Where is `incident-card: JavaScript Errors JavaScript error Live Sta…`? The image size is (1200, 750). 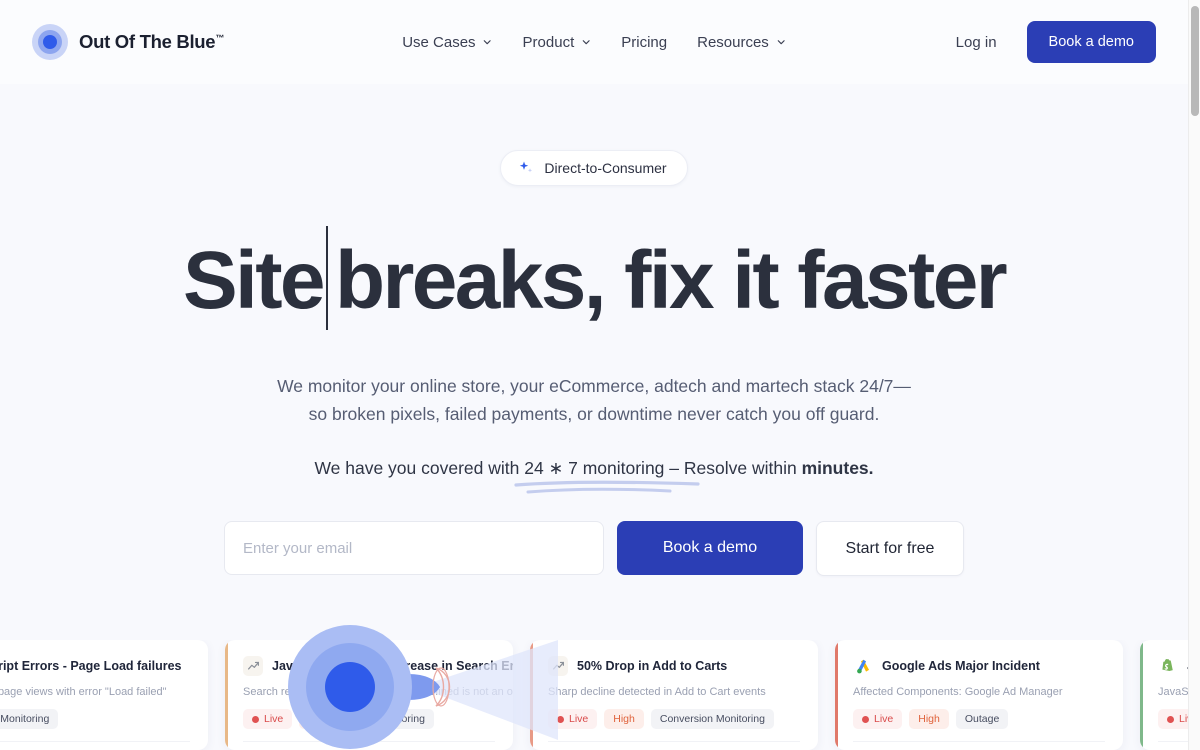
incident-card: JavaScript Errors JavaScript error Live Sta… is located at coordinates (1164, 695).